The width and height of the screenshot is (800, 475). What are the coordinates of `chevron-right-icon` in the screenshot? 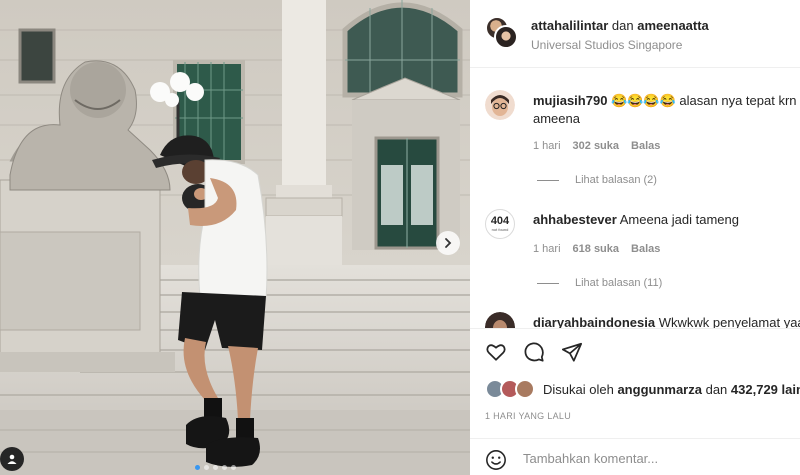 It's located at (448, 243).